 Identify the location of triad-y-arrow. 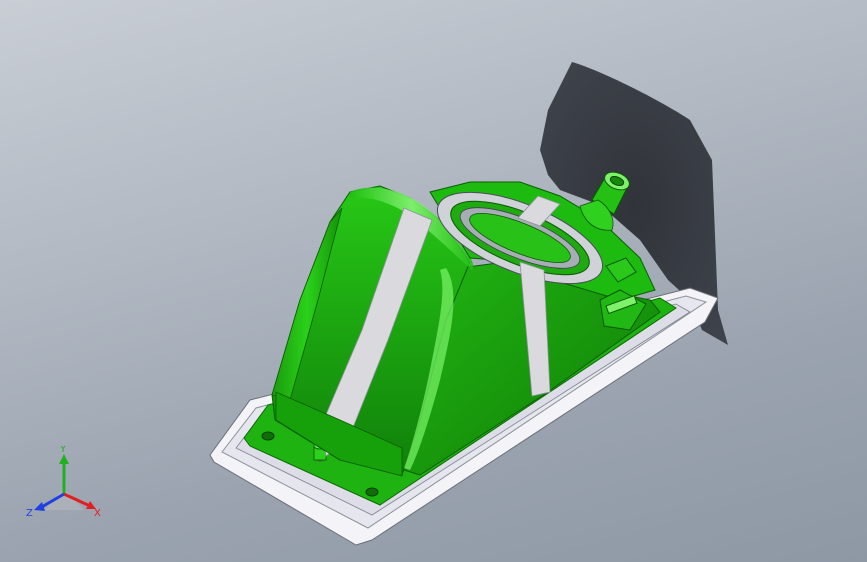
(64, 459).